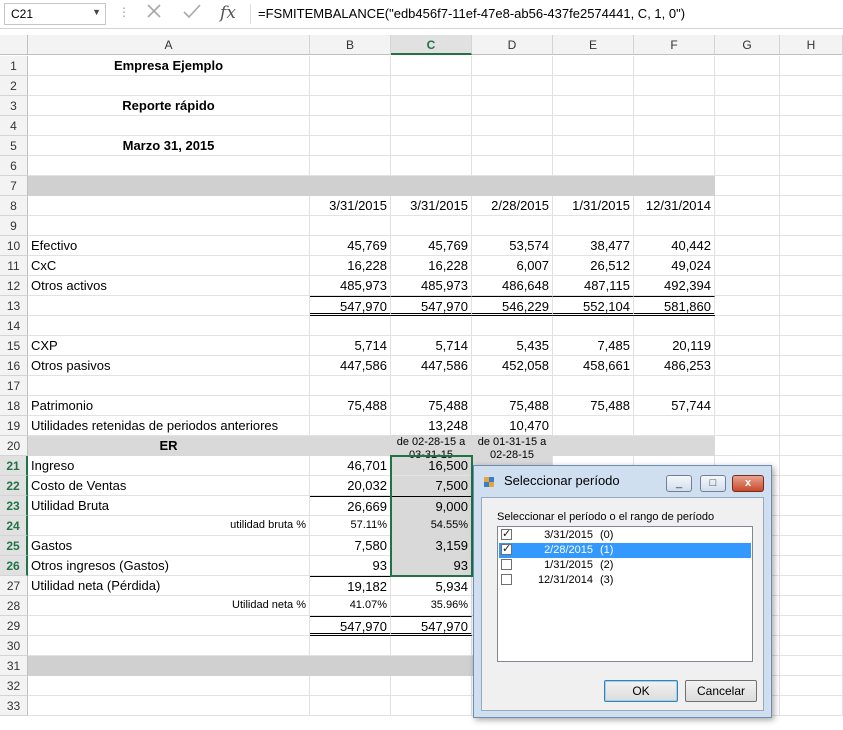  I want to click on cell-c28: 35.96%, so click(431, 606).